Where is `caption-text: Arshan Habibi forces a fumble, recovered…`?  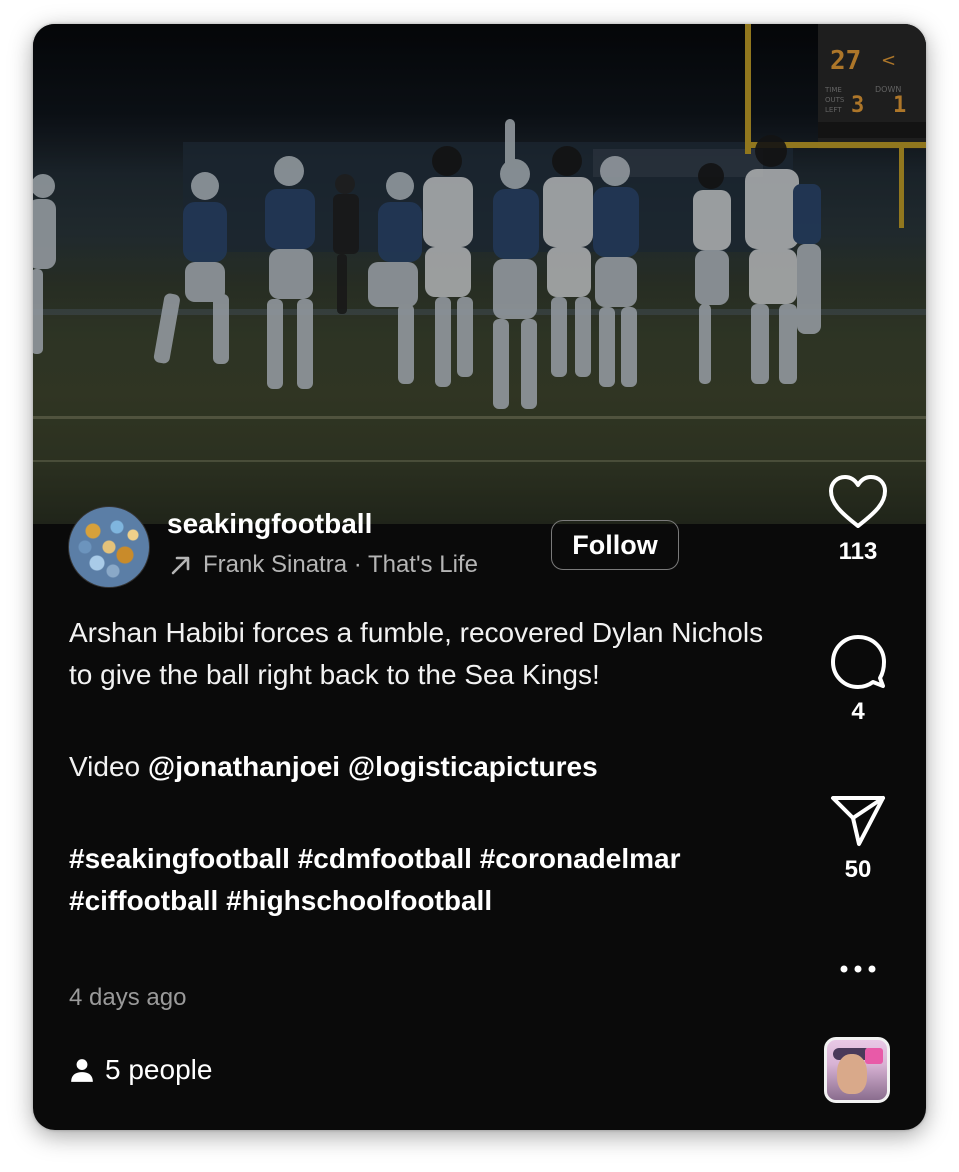 caption-text: Arshan Habibi forces a fumble, recovered… is located at coordinates (416, 653).